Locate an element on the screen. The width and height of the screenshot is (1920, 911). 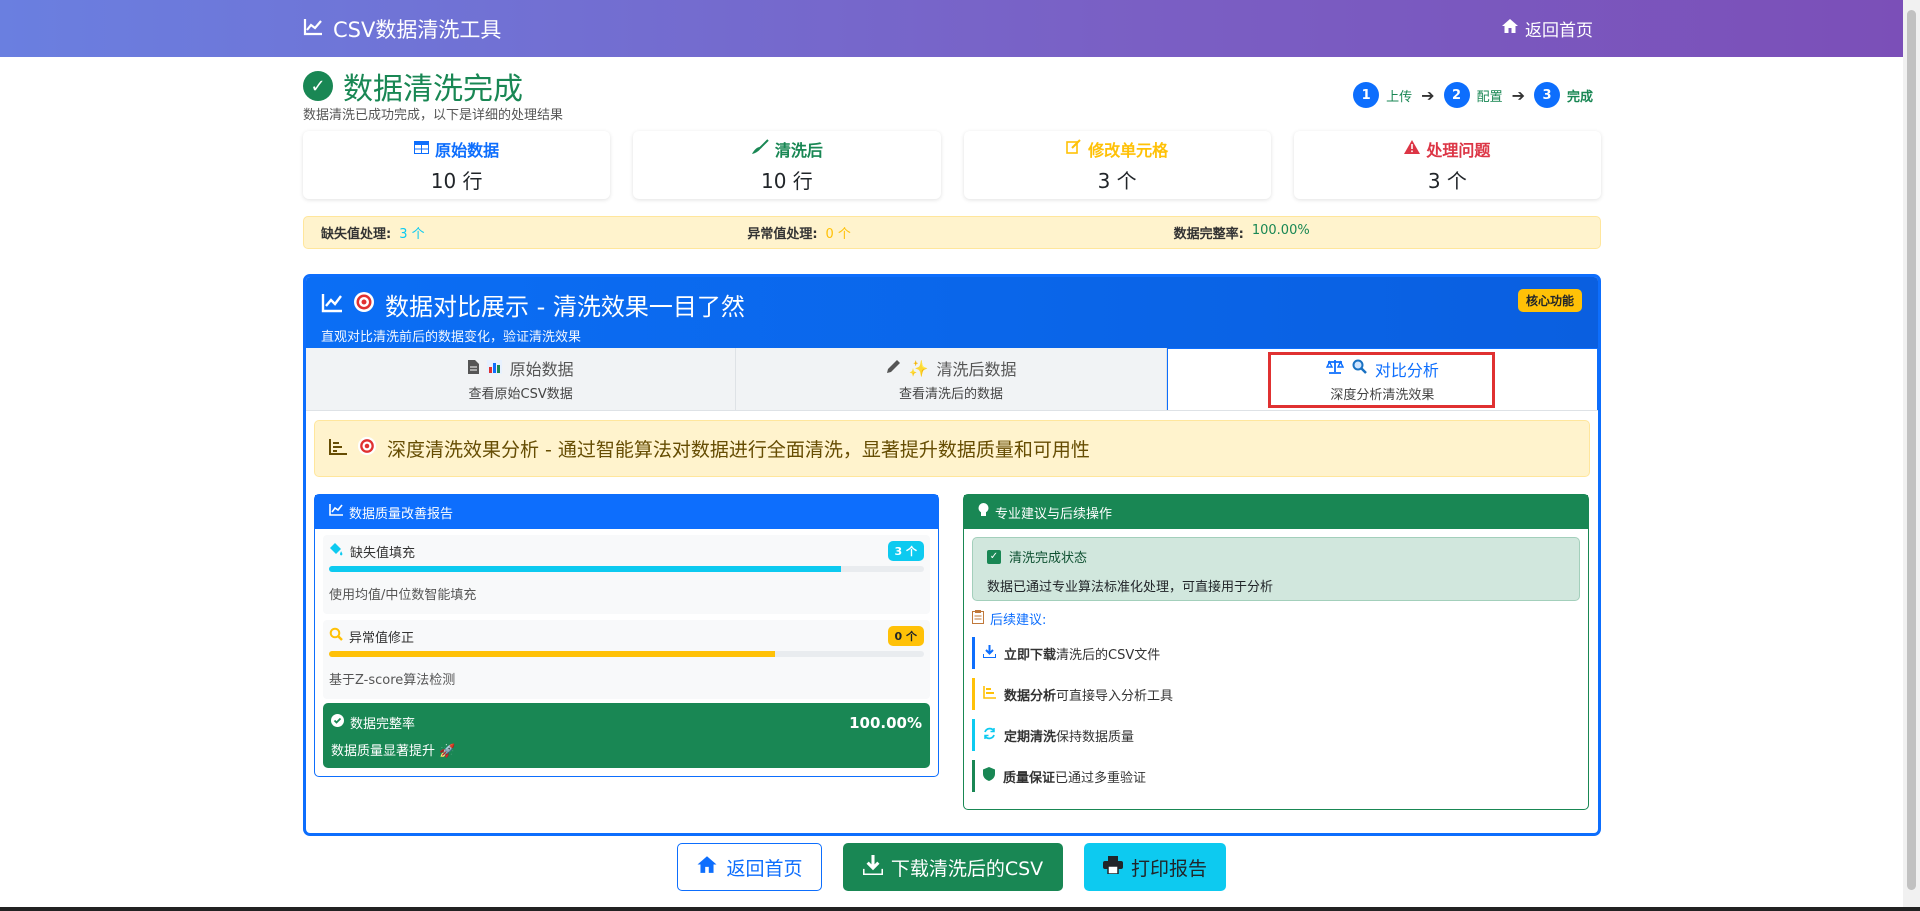
brand: CSV数据清洗工具 is located at coordinates (402, 29).